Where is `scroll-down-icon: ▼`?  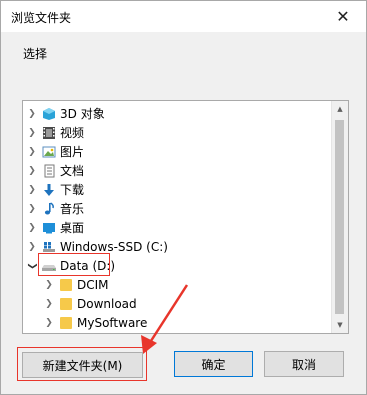 scroll-down-icon: ▼ is located at coordinates (340, 325).